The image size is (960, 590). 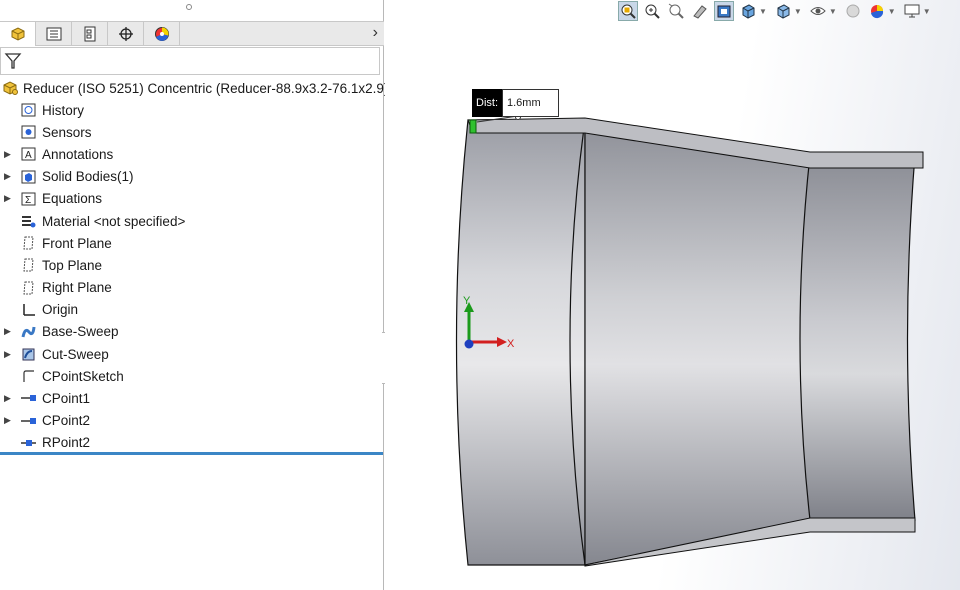 I want to click on zoom-to-area-icon, so click(x=652, y=11).